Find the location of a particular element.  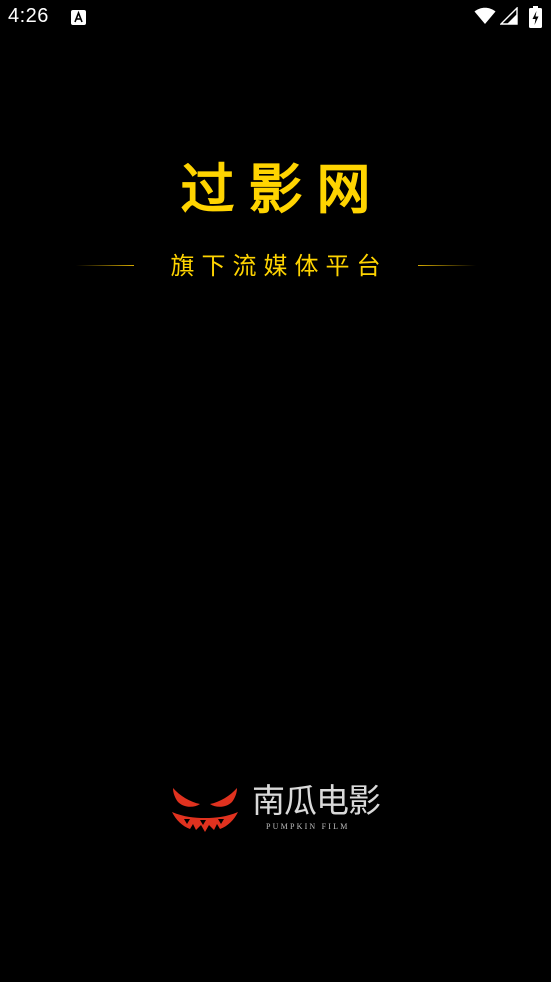

status-time: 4:26 is located at coordinates (28, 16).